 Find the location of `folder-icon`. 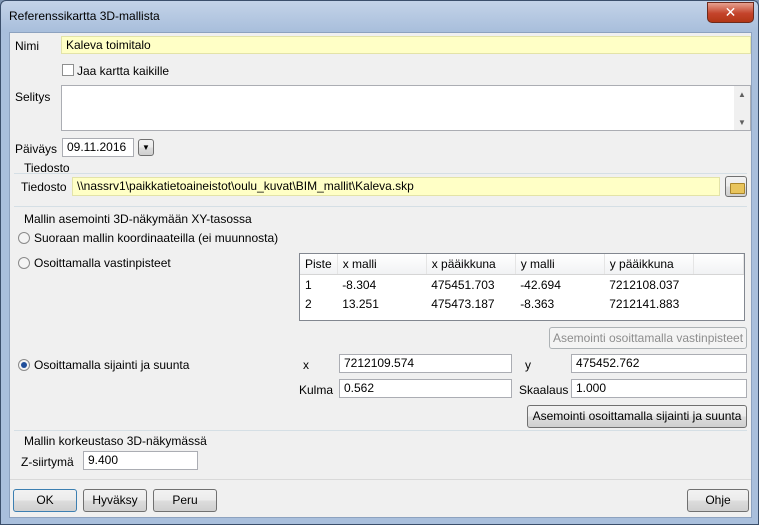

folder-icon is located at coordinates (737, 188).